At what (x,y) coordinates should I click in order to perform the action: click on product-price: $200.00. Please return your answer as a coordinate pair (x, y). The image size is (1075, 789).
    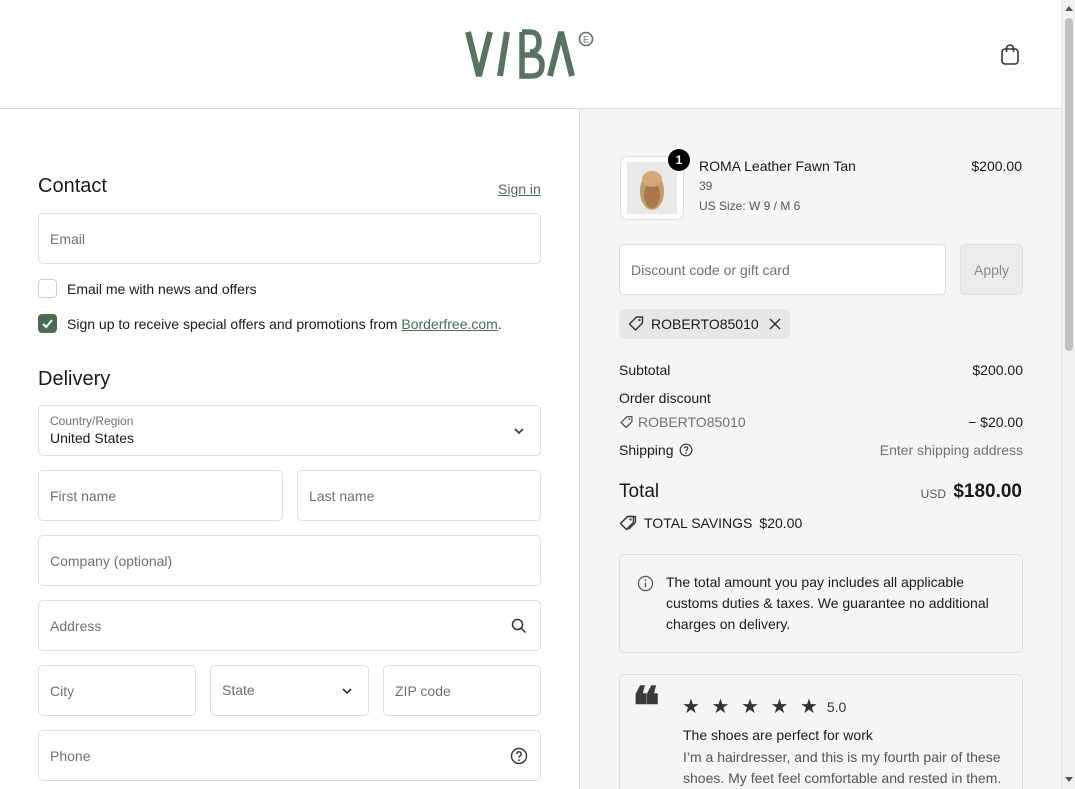
    Looking at the image, I should click on (996, 166).